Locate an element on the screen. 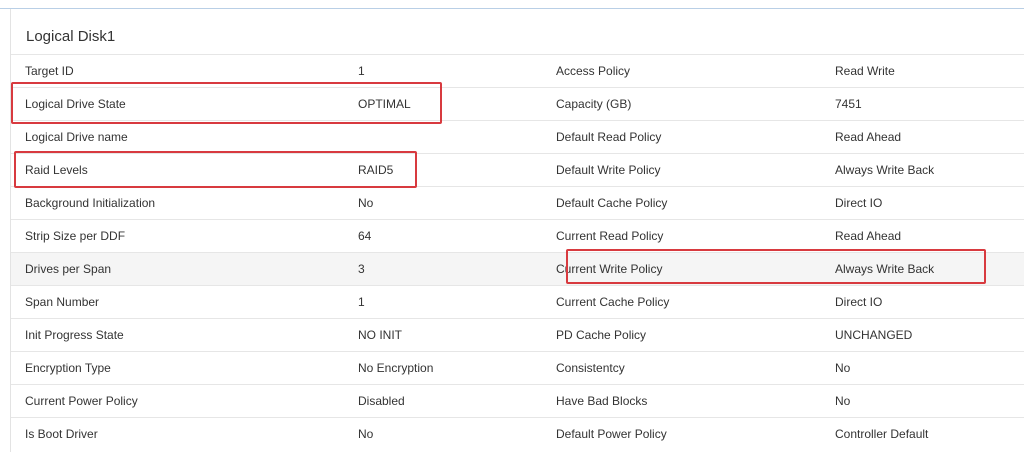  property-label: Default Power Policy is located at coordinates (681, 433).